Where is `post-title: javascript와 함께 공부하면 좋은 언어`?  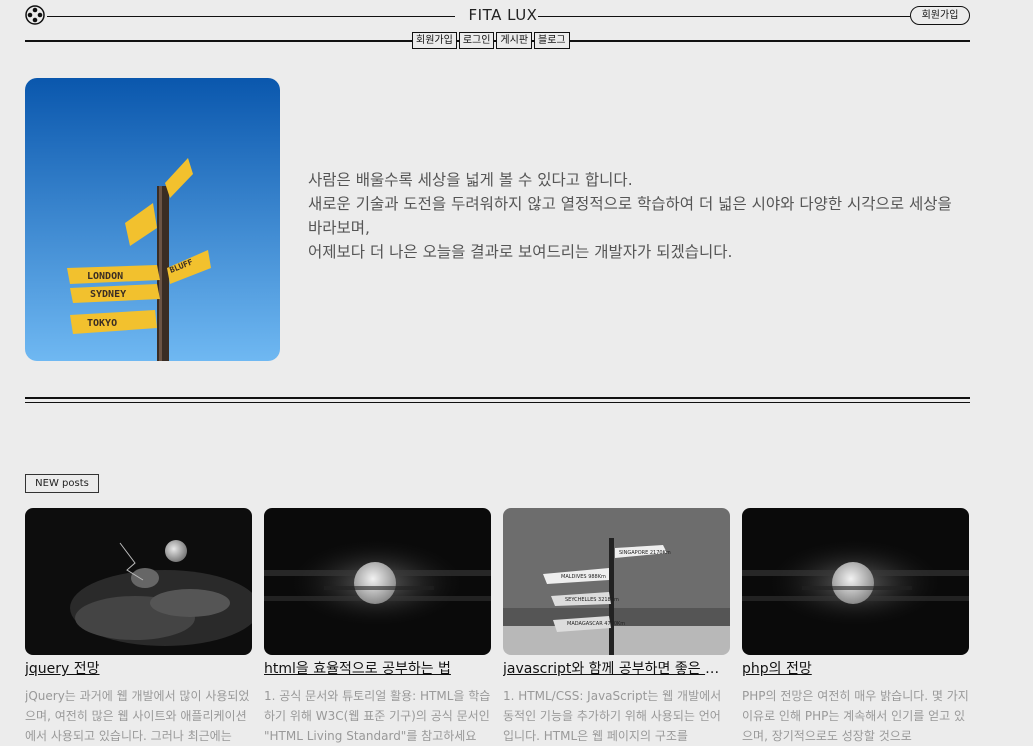
post-title: javascript와 함께 공부하면 좋은 언어 is located at coordinates (616, 669).